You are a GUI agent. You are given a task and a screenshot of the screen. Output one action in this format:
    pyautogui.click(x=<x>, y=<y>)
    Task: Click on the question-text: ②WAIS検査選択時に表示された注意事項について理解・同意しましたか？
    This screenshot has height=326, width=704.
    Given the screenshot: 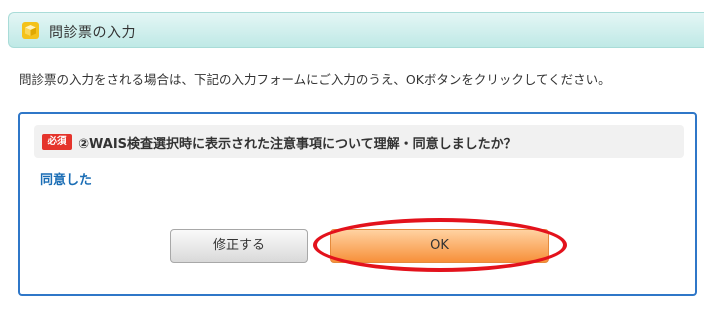 What is the action you would take?
    pyautogui.click(x=297, y=144)
    